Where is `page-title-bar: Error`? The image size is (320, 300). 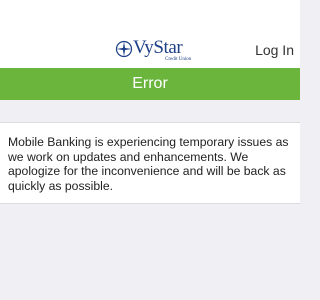 page-title-bar: Error is located at coordinates (150, 84).